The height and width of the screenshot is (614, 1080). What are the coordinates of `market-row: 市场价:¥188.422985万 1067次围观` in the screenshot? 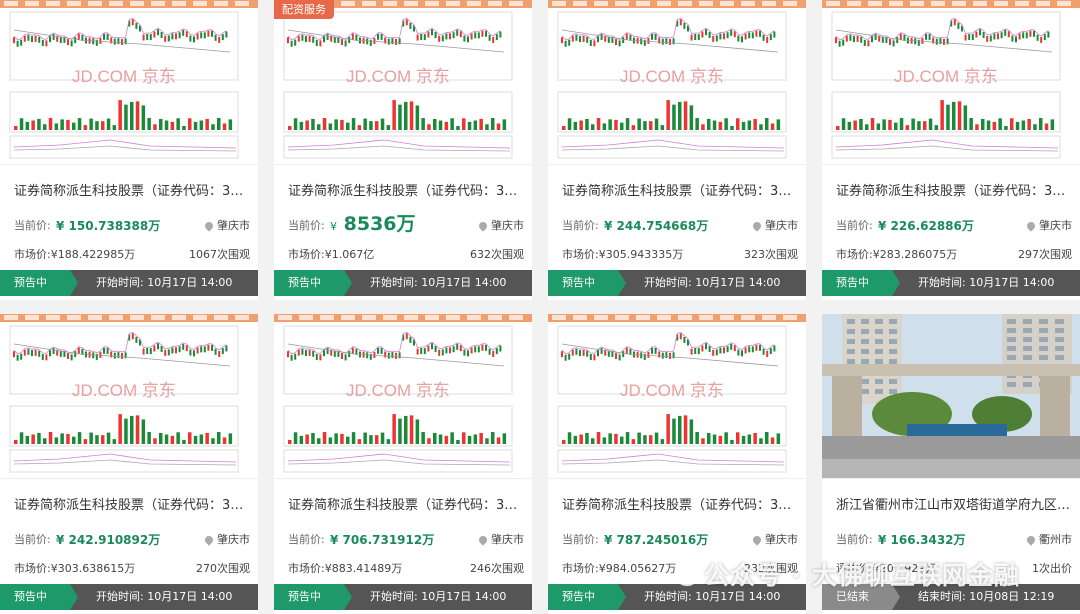 It's located at (132, 254).